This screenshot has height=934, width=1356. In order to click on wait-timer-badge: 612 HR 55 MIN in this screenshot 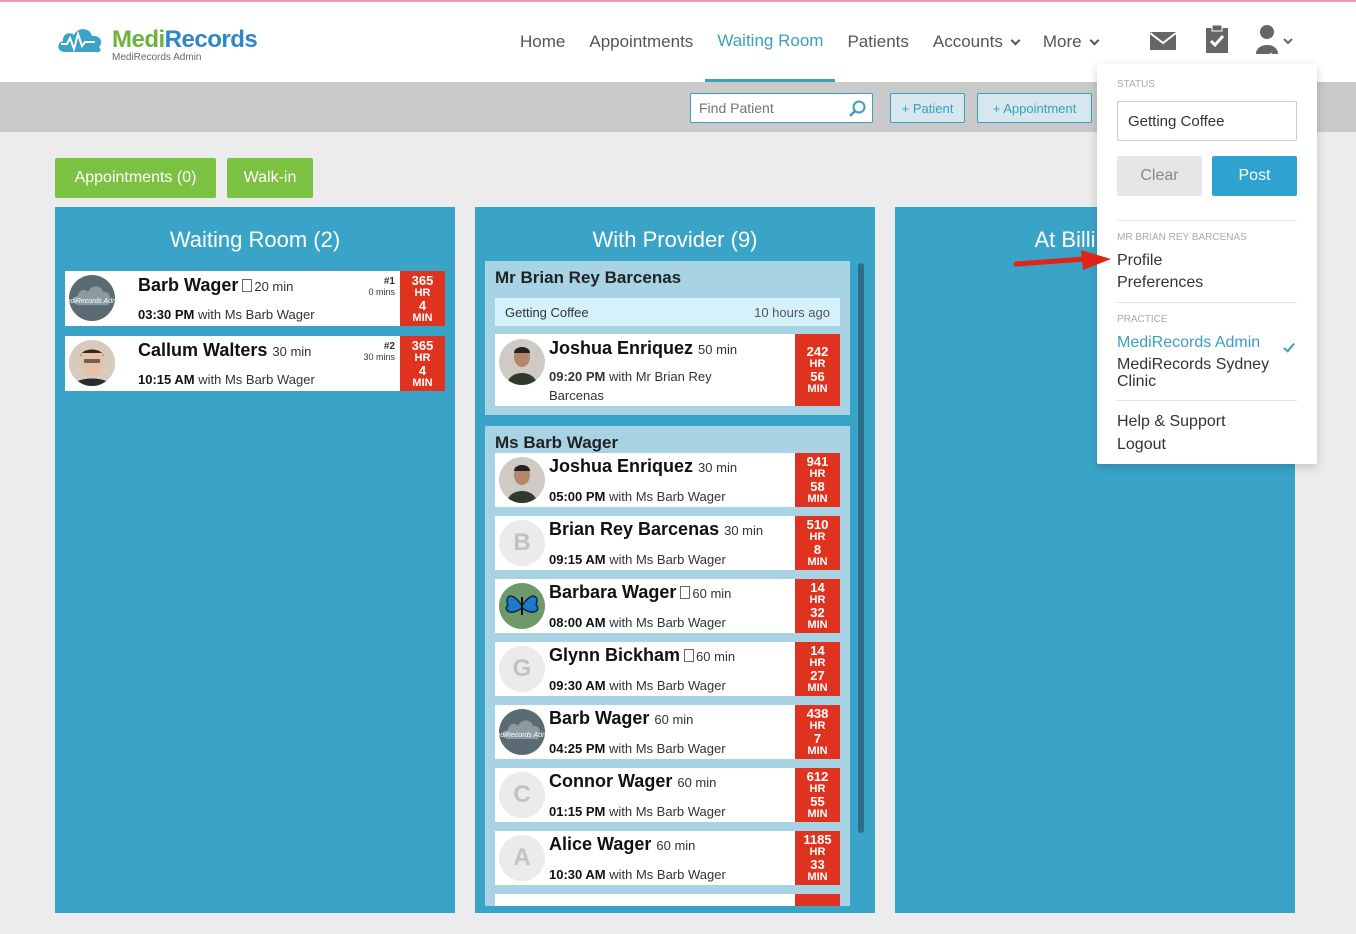, I will do `click(817, 795)`.